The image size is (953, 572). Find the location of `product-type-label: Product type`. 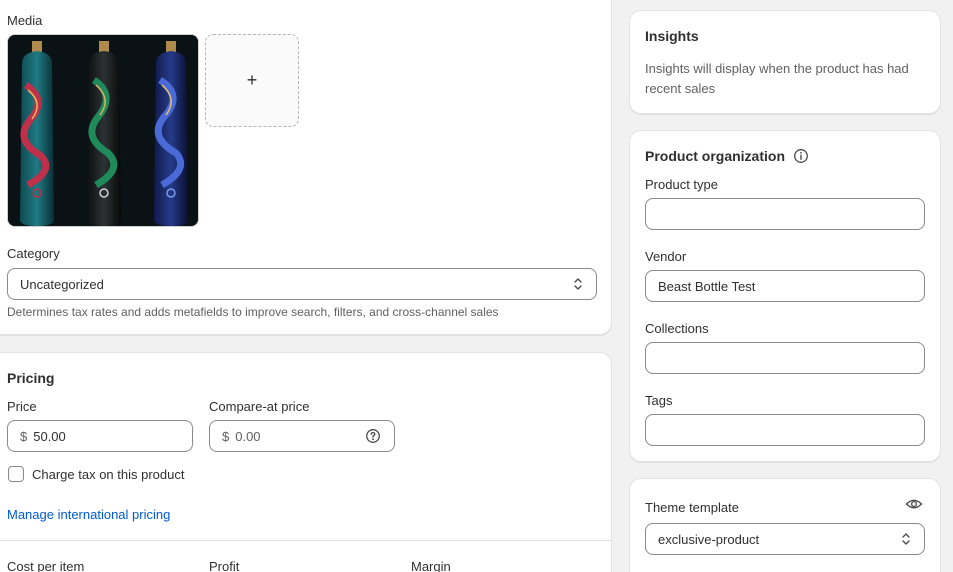

product-type-label: Product type is located at coordinates (681, 184).